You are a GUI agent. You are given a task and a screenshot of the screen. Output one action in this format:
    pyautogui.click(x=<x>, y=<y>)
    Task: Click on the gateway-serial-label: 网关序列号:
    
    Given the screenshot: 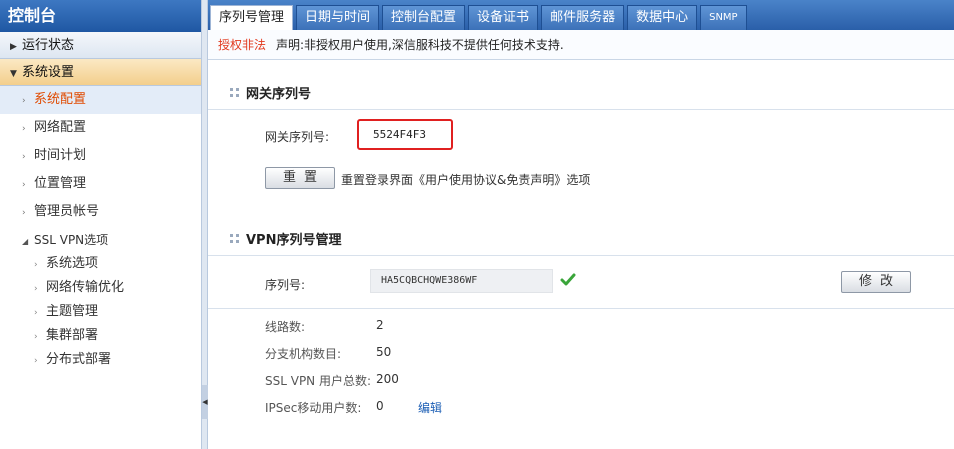 What is the action you would take?
    pyautogui.click(x=297, y=137)
    